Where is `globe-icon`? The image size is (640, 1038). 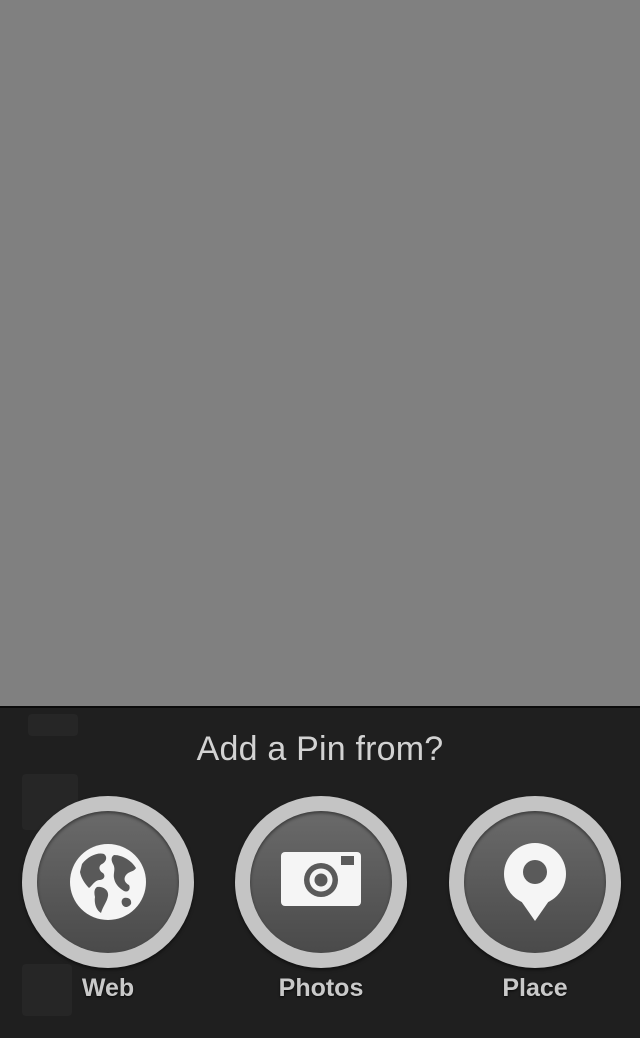 globe-icon is located at coordinates (108, 882).